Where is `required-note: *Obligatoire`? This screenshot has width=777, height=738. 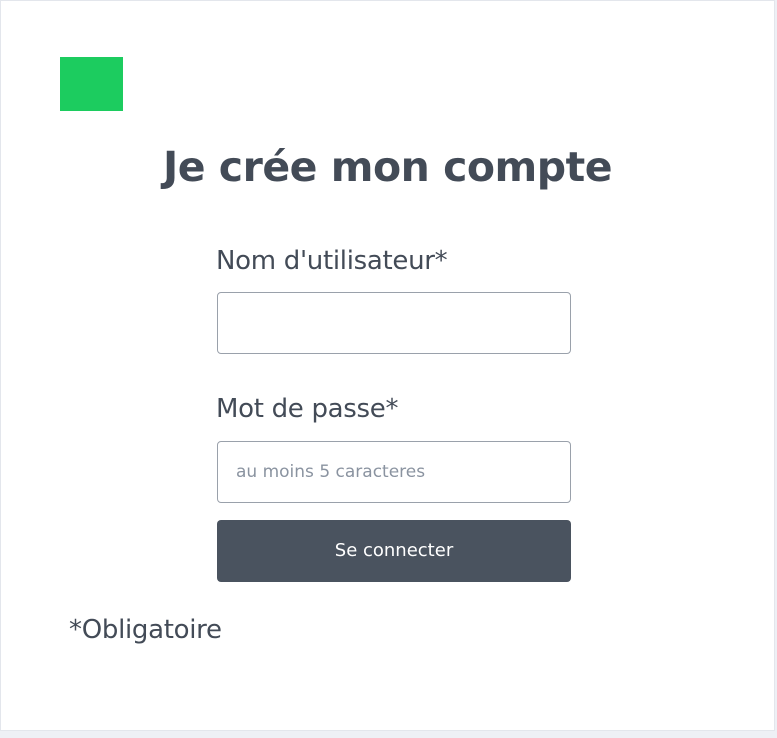
required-note: *Obligatoire is located at coordinates (145, 630).